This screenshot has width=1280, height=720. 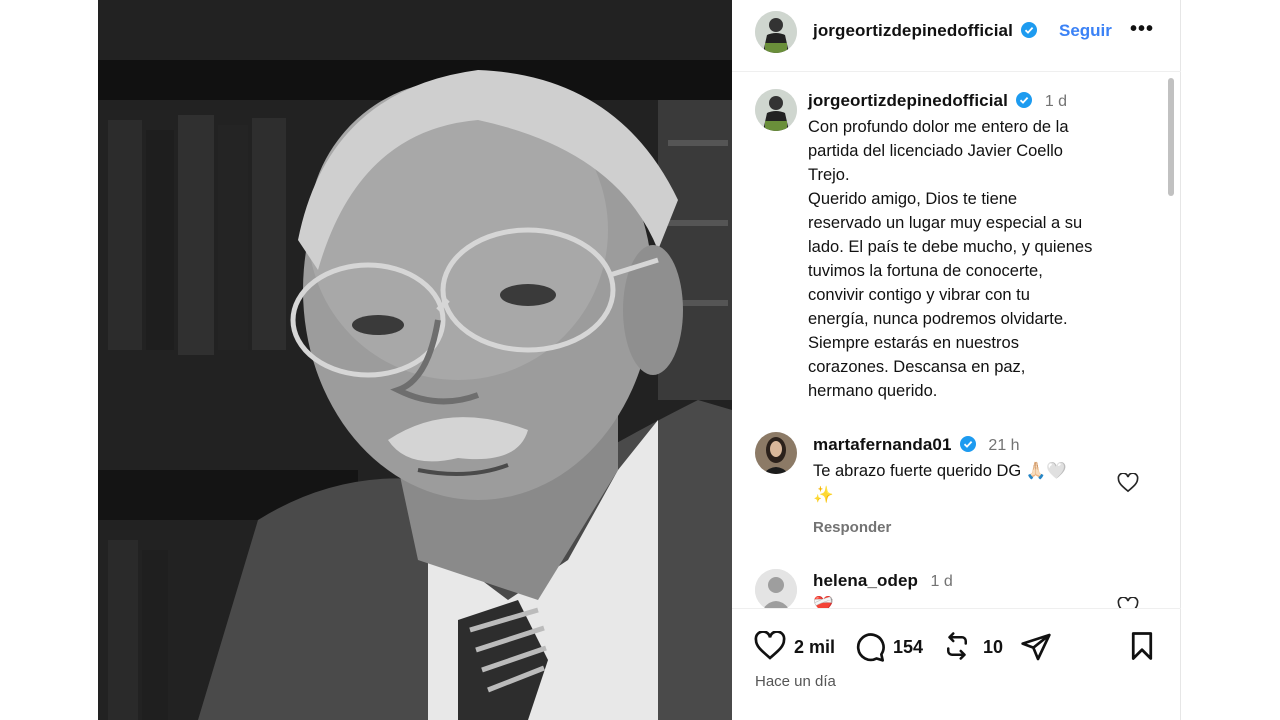 What do you see at coordinates (865, 580) in the screenshot?
I see `comment-username: helena_odep` at bounding box center [865, 580].